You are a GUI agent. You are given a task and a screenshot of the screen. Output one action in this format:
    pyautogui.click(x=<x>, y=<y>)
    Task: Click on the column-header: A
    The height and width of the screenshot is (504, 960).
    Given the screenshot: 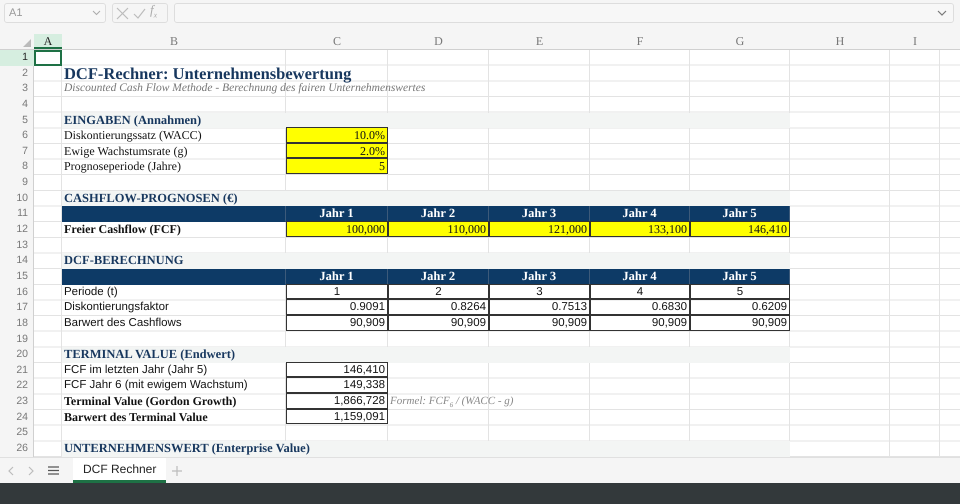 What is the action you would take?
    pyautogui.click(x=48, y=41)
    